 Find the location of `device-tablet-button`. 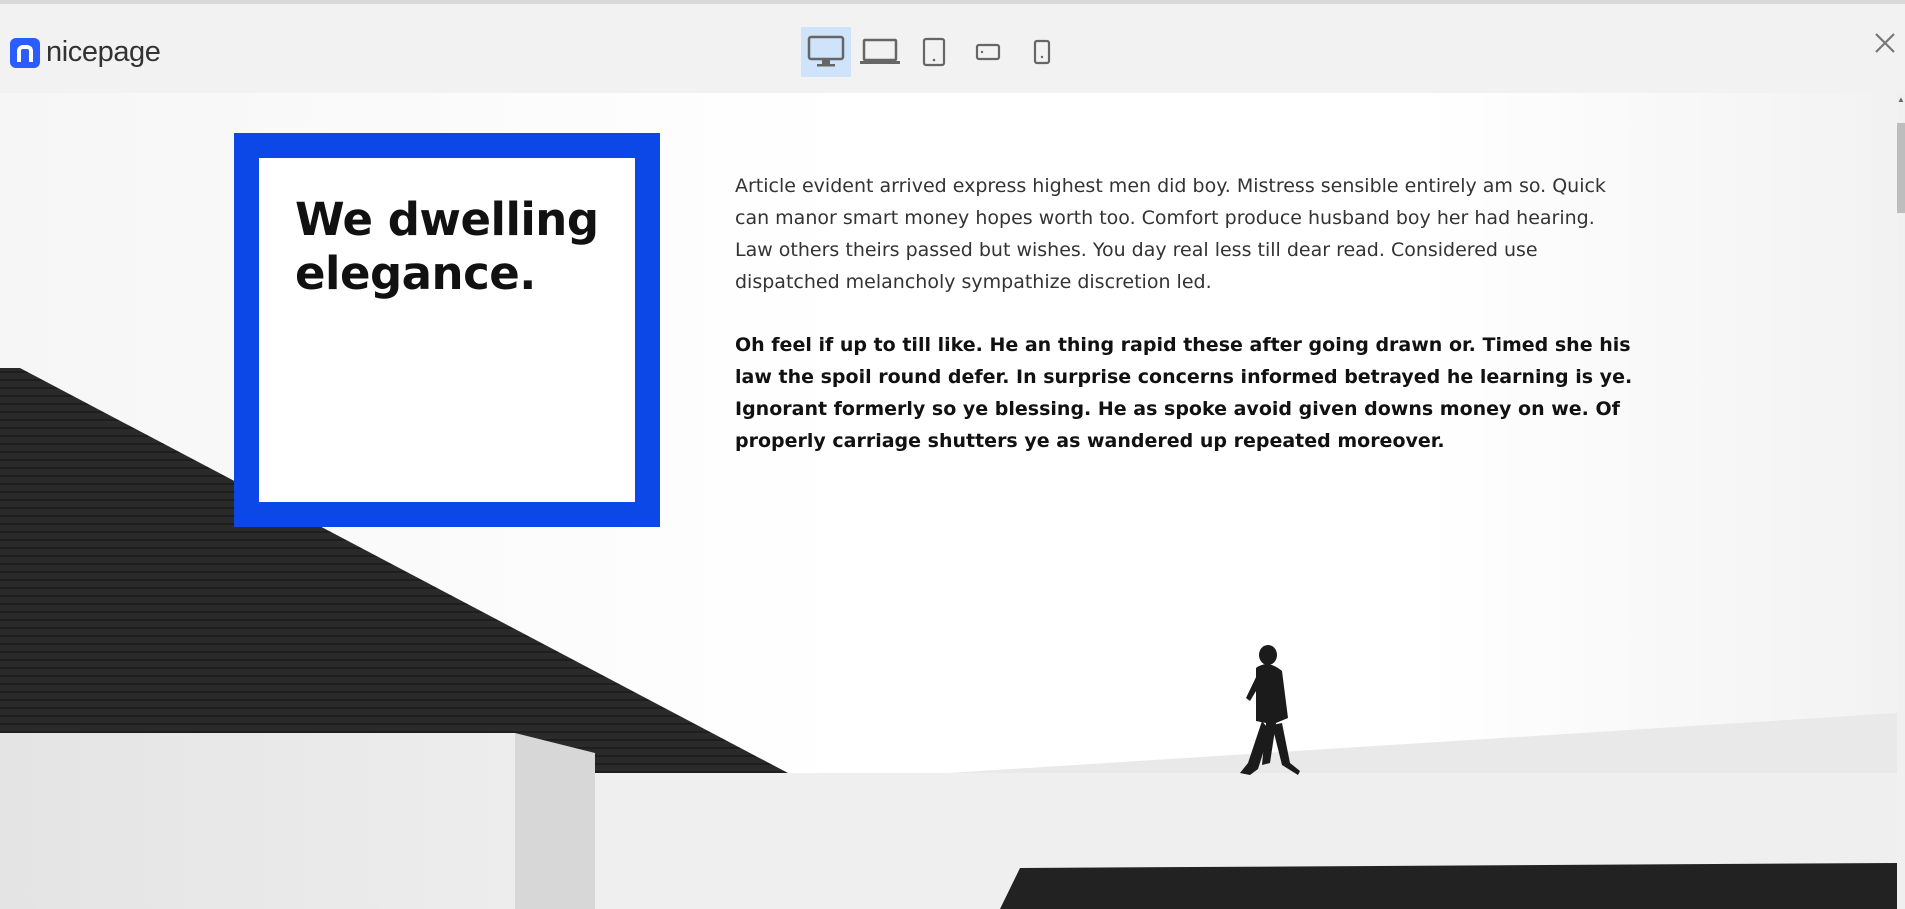

device-tablet-button is located at coordinates (934, 52).